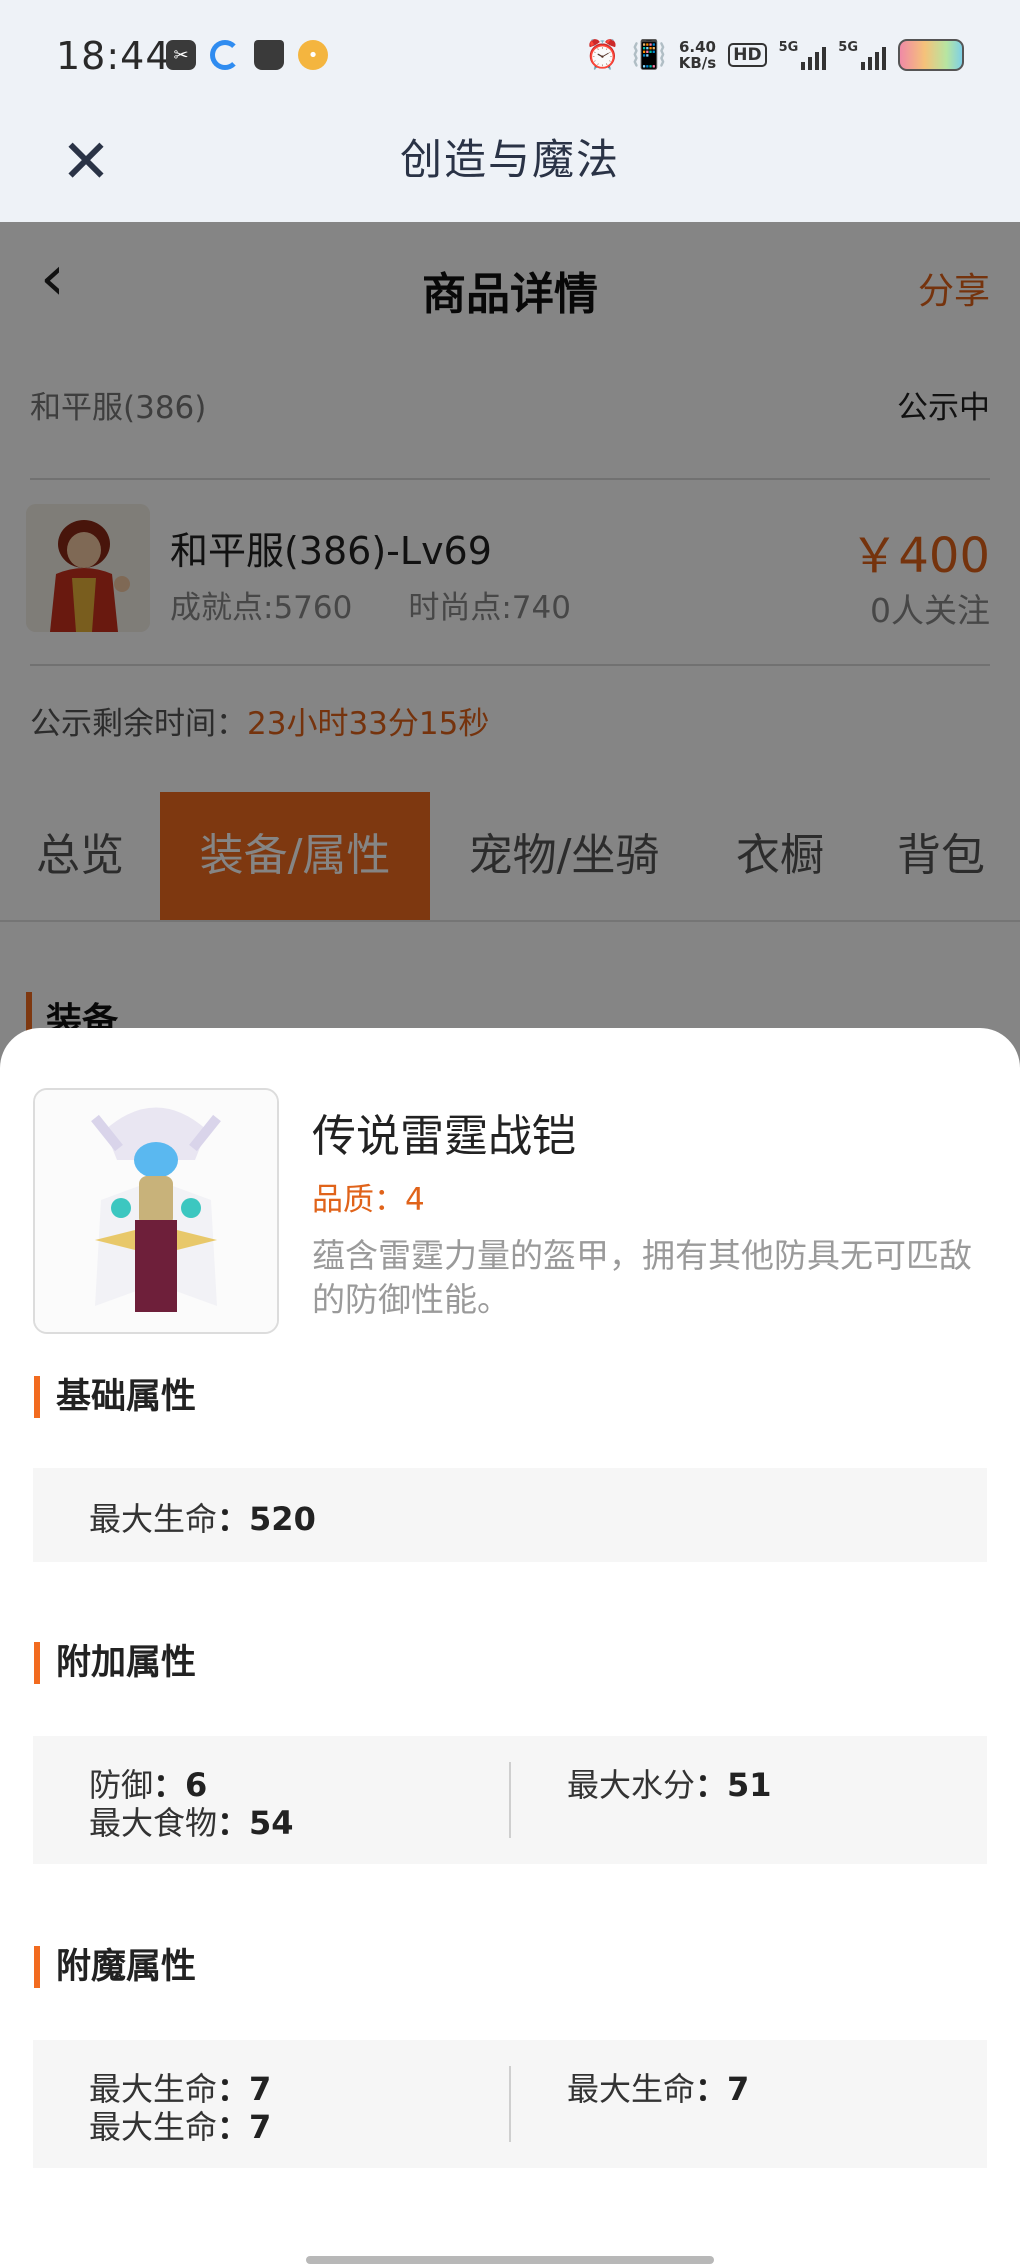 Image resolution: width=1020 pixels, height=2267 pixels. What do you see at coordinates (510, 2260) in the screenshot?
I see `home-indicator` at bounding box center [510, 2260].